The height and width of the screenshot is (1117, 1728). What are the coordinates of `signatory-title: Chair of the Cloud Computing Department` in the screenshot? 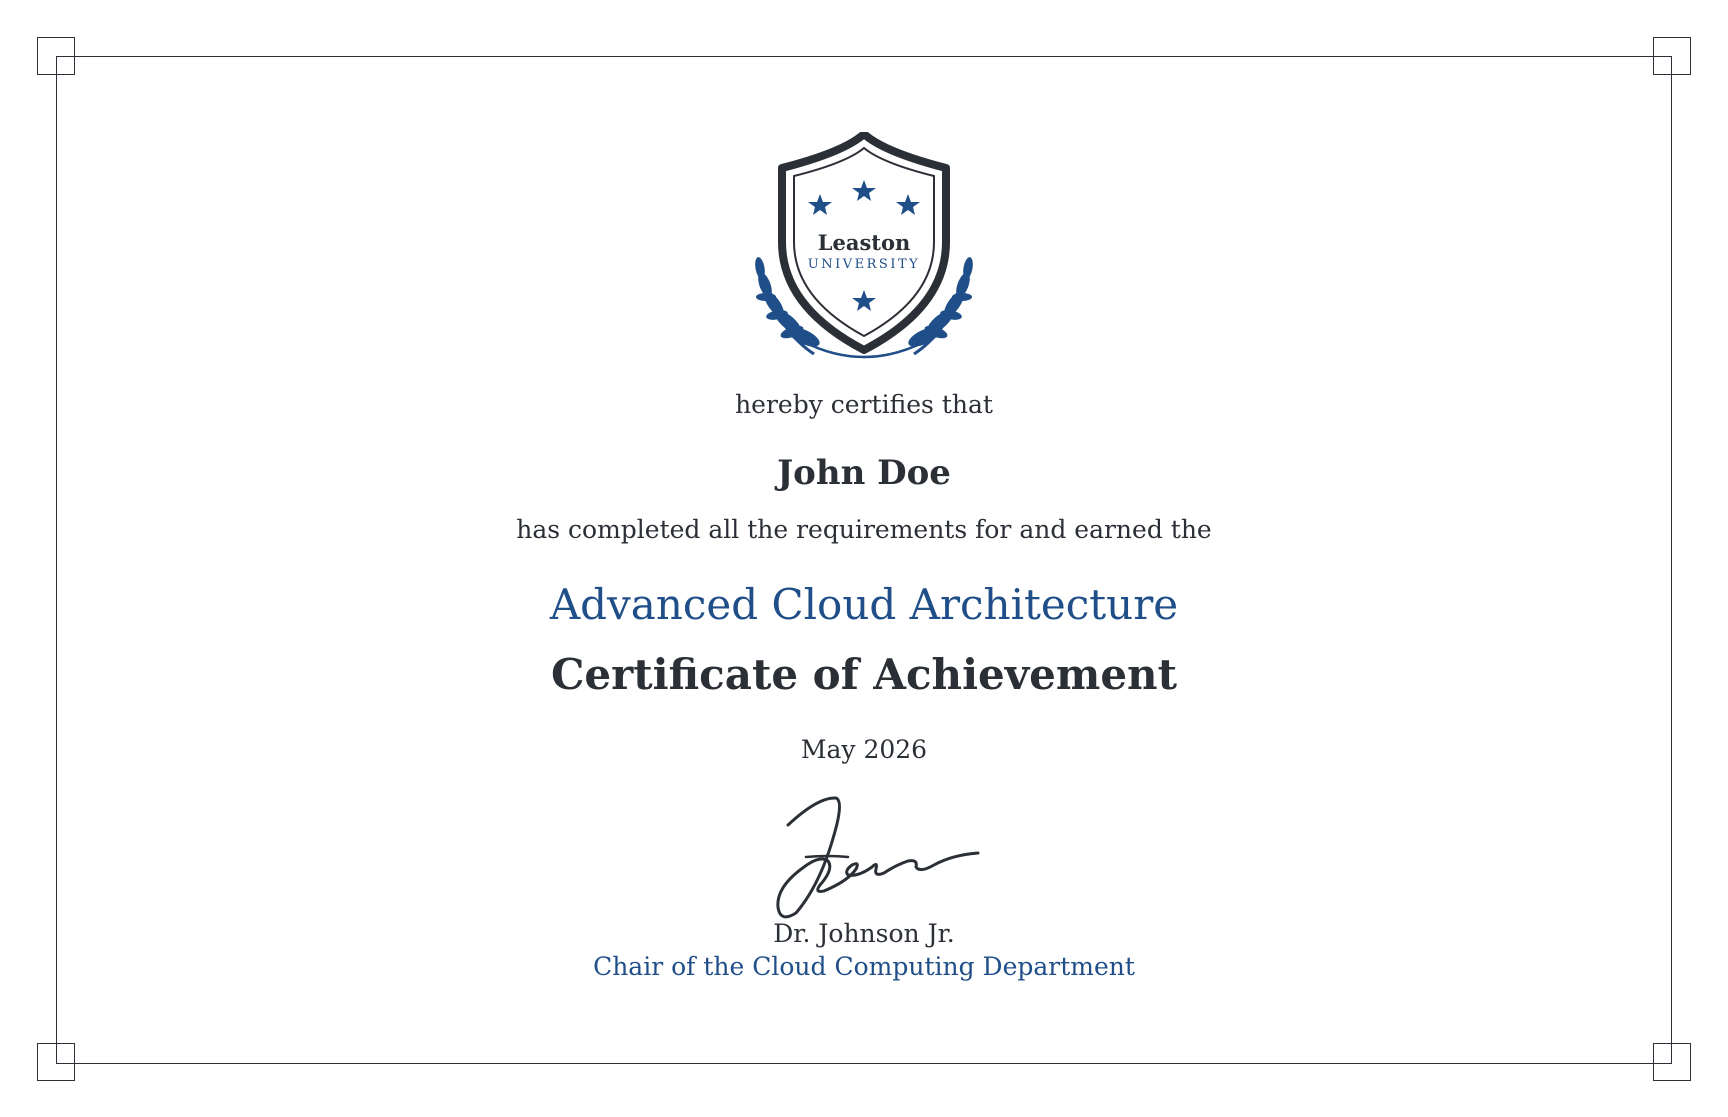 It's located at (864, 966).